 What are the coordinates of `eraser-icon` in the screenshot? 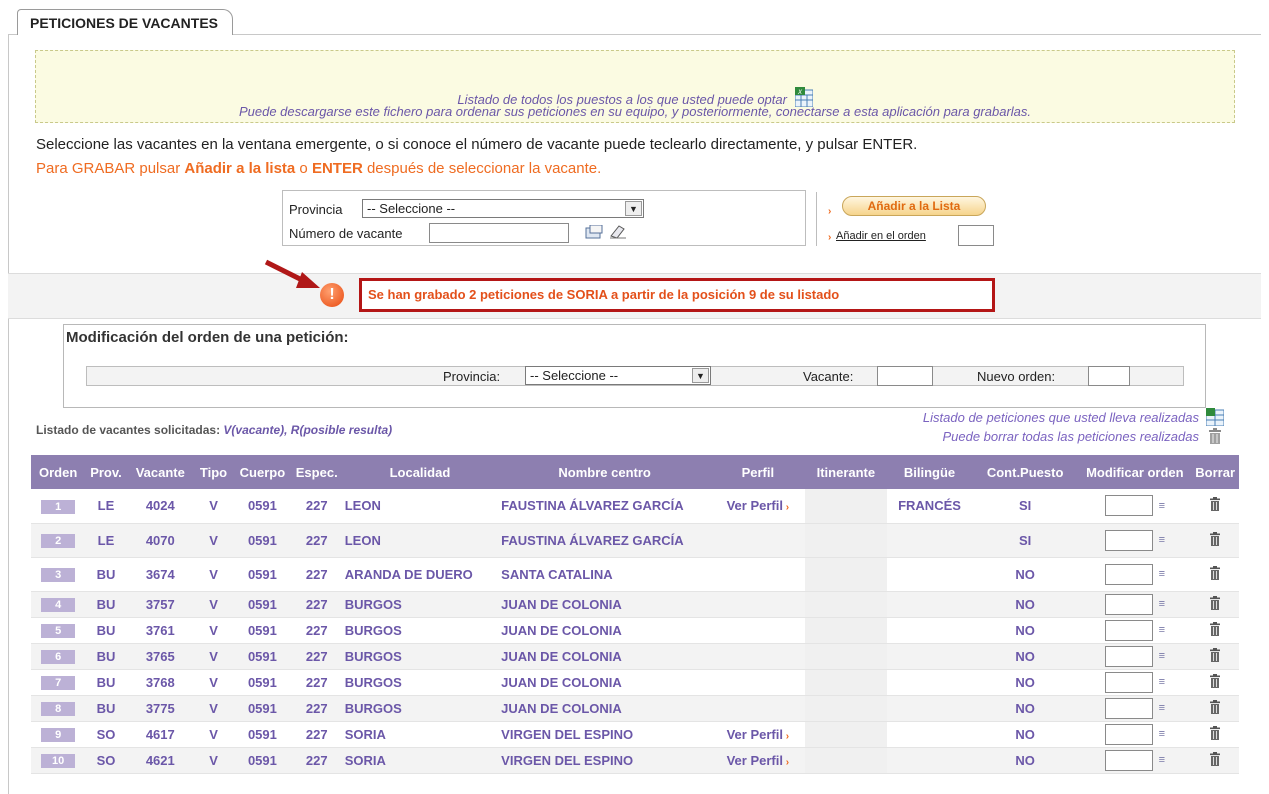 It's located at (618, 231).